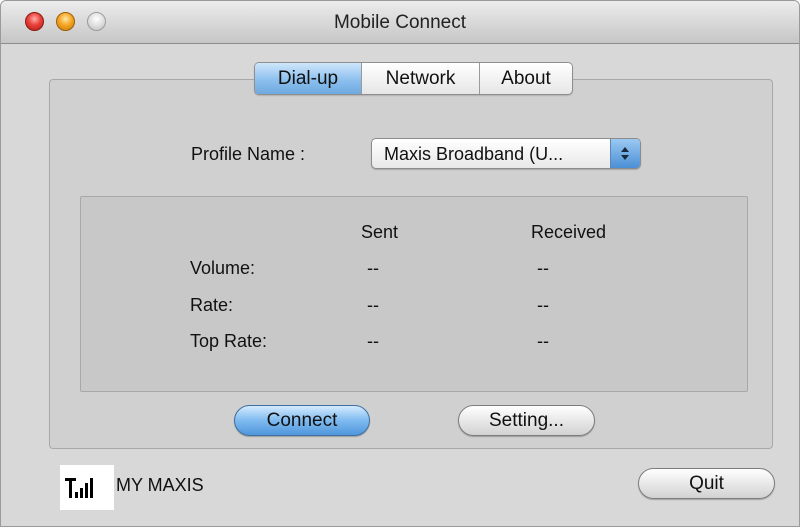 The width and height of the screenshot is (800, 527). What do you see at coordinates (625, 149) in the screenshot?
I see `arrow-up-icon` at bounding box center [625, 149].